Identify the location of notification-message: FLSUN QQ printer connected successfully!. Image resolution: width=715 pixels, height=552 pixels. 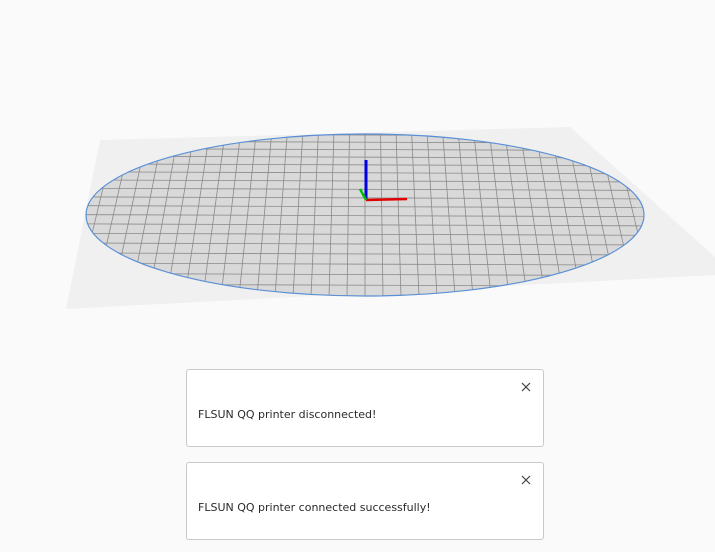
(314, 507).